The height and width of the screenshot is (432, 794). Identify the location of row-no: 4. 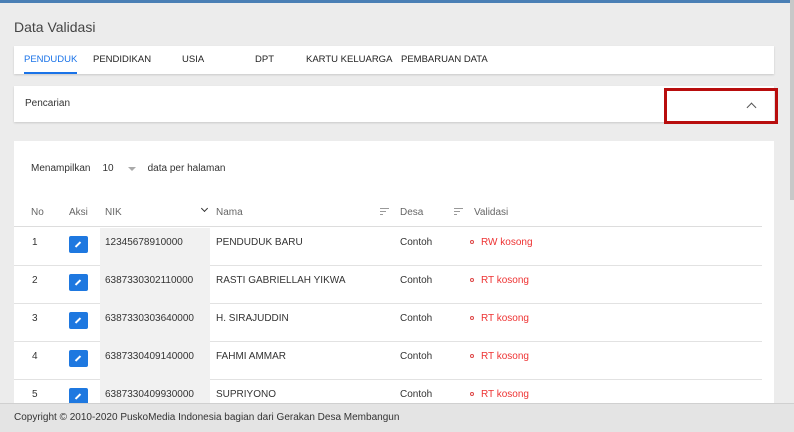
(35, 356).